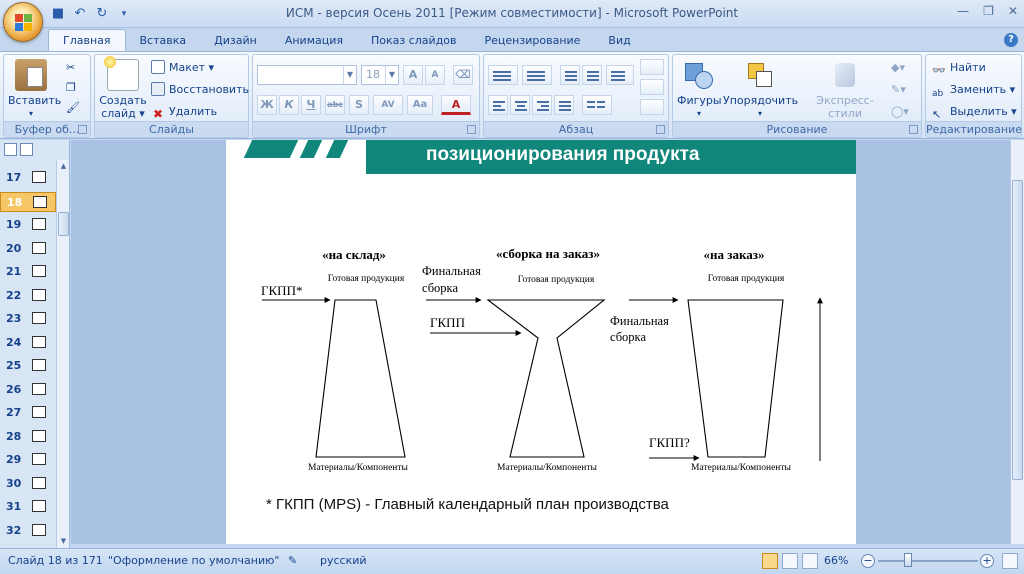 The image size is (1024, 574). Describe the element at coordinates (987, 561) in the screenshot. I see `zoom-in-icon: +` at that location.